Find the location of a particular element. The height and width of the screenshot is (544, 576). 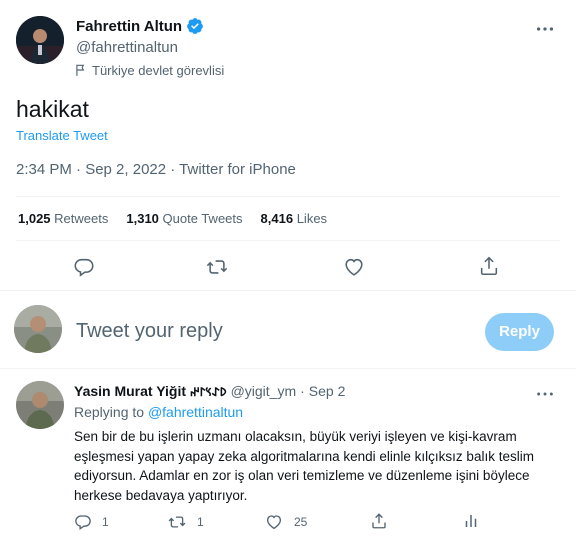

author-avatar-image is located at coordinates (40, 40).